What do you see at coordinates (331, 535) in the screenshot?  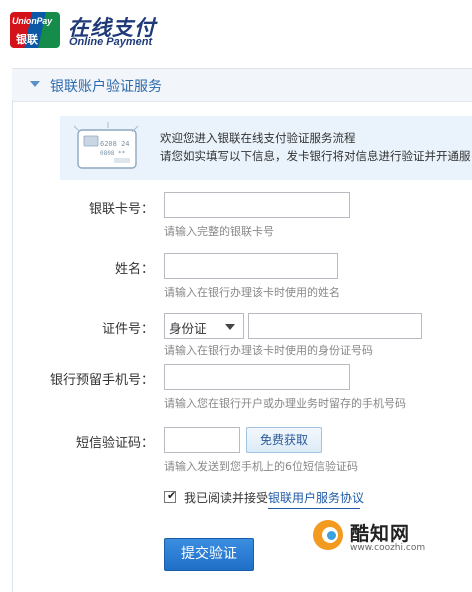 I see `watermark-logo-dot` at bounding box center [331, 535].